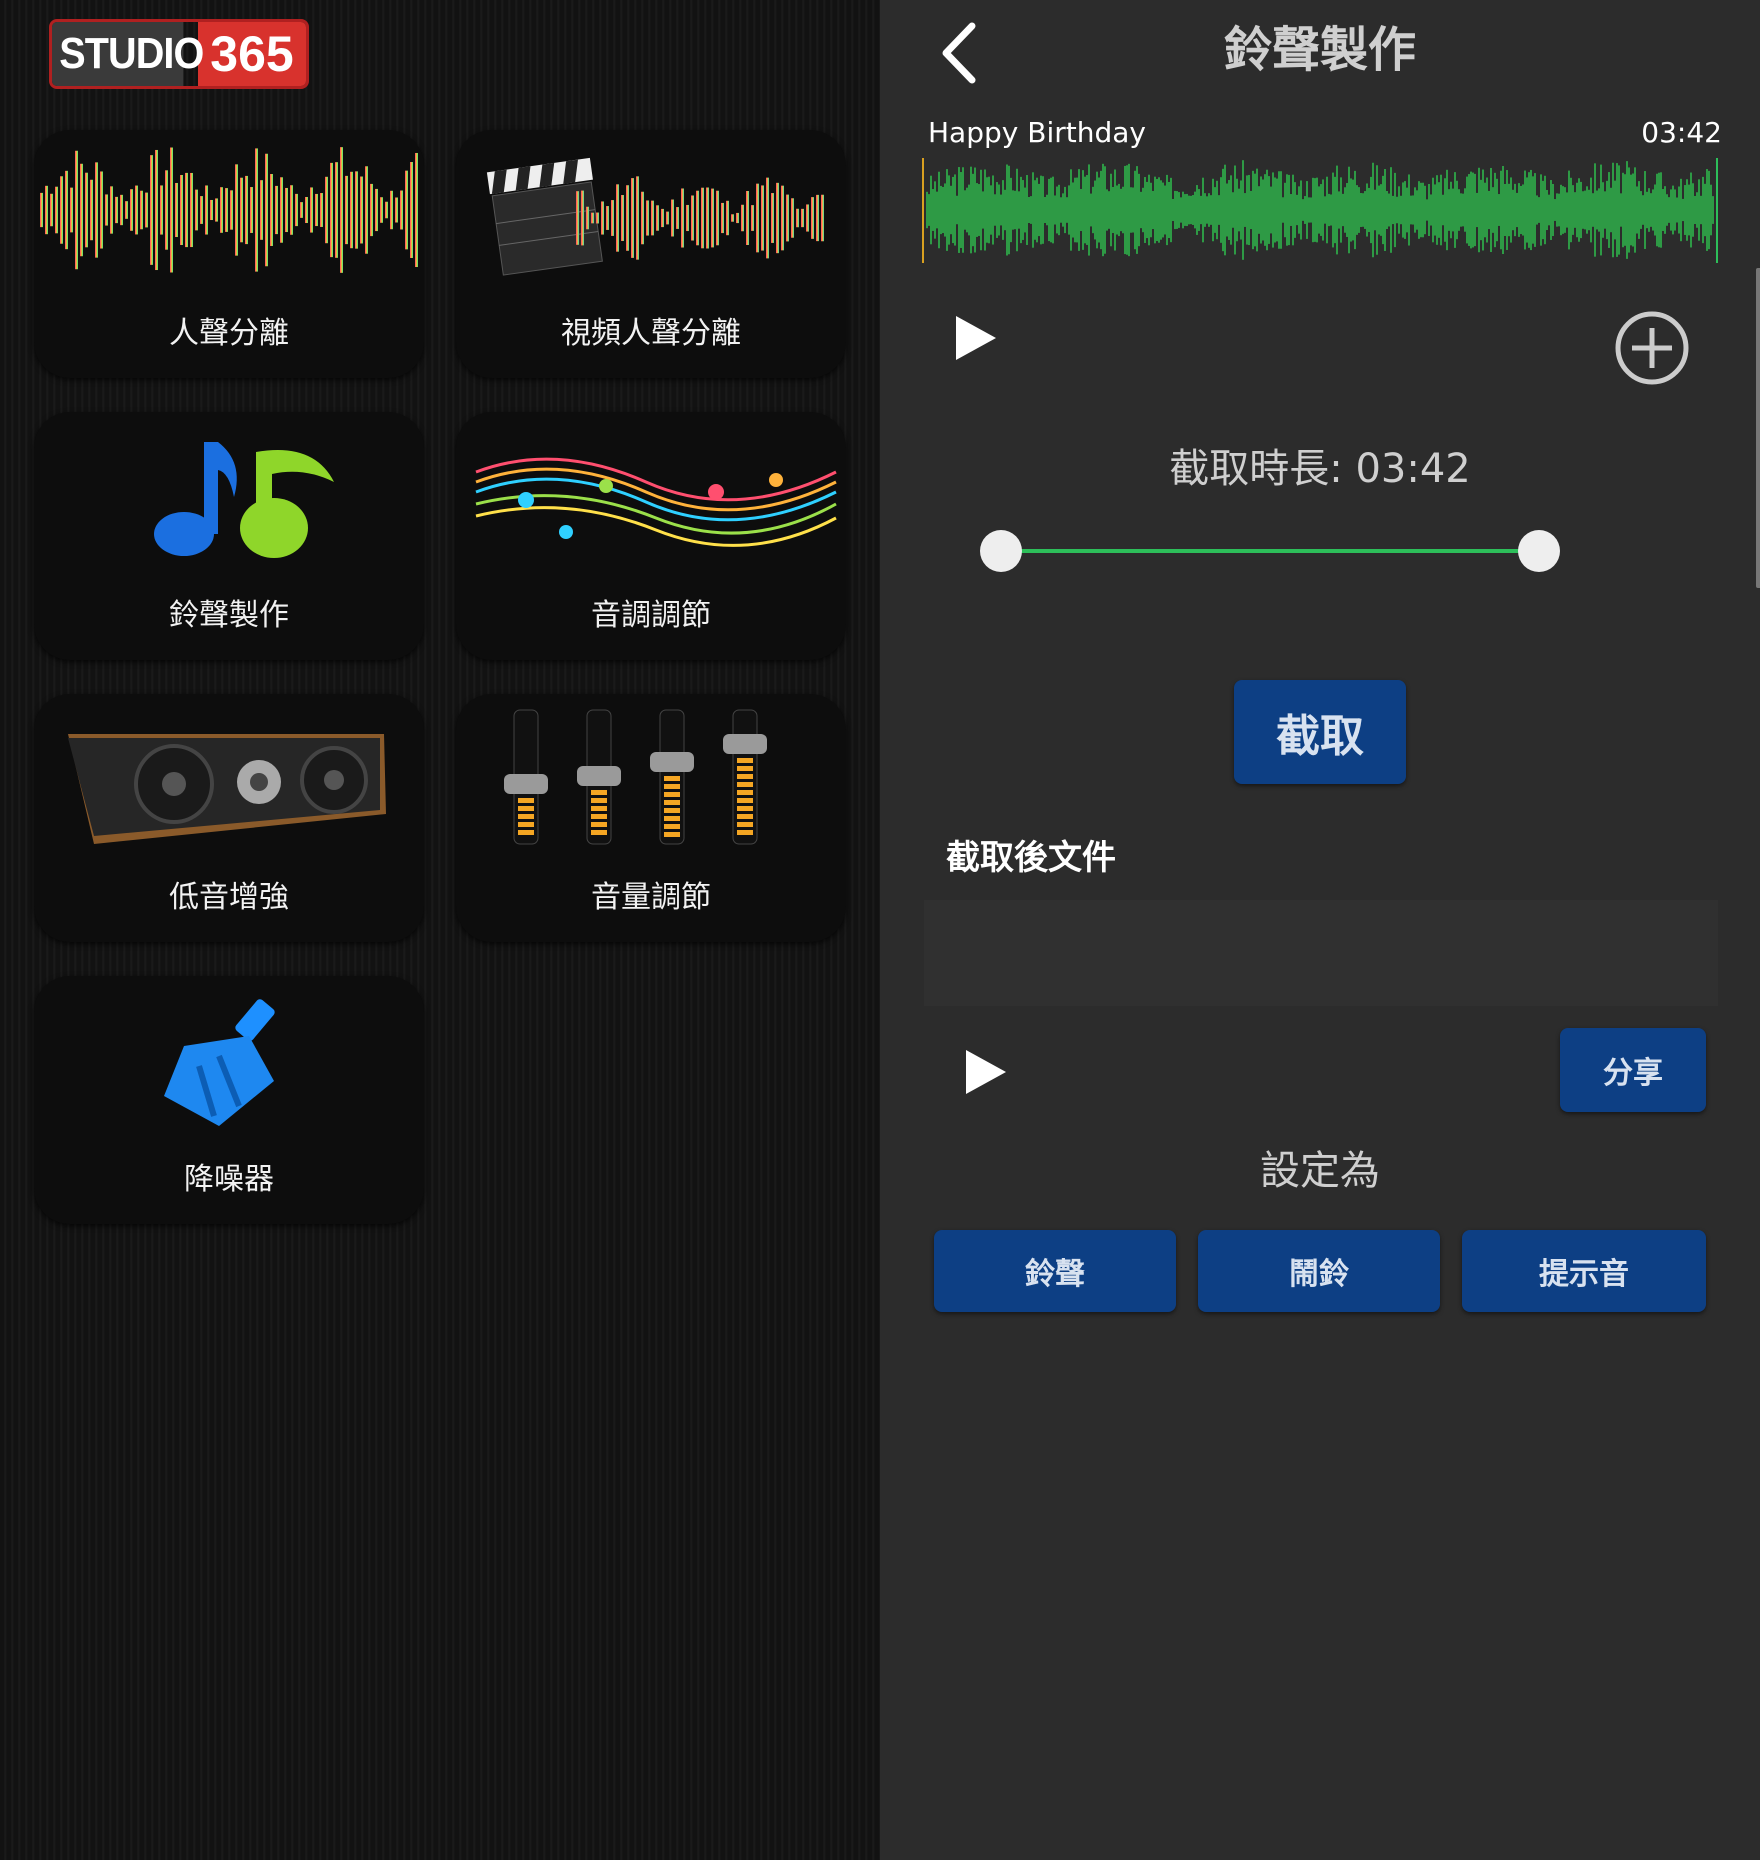 This screenshot has width=1760, height=1860. Describe the element at coordinates (651, 897) in the screenshot. I see `tile-label: 音量調節` at that location.